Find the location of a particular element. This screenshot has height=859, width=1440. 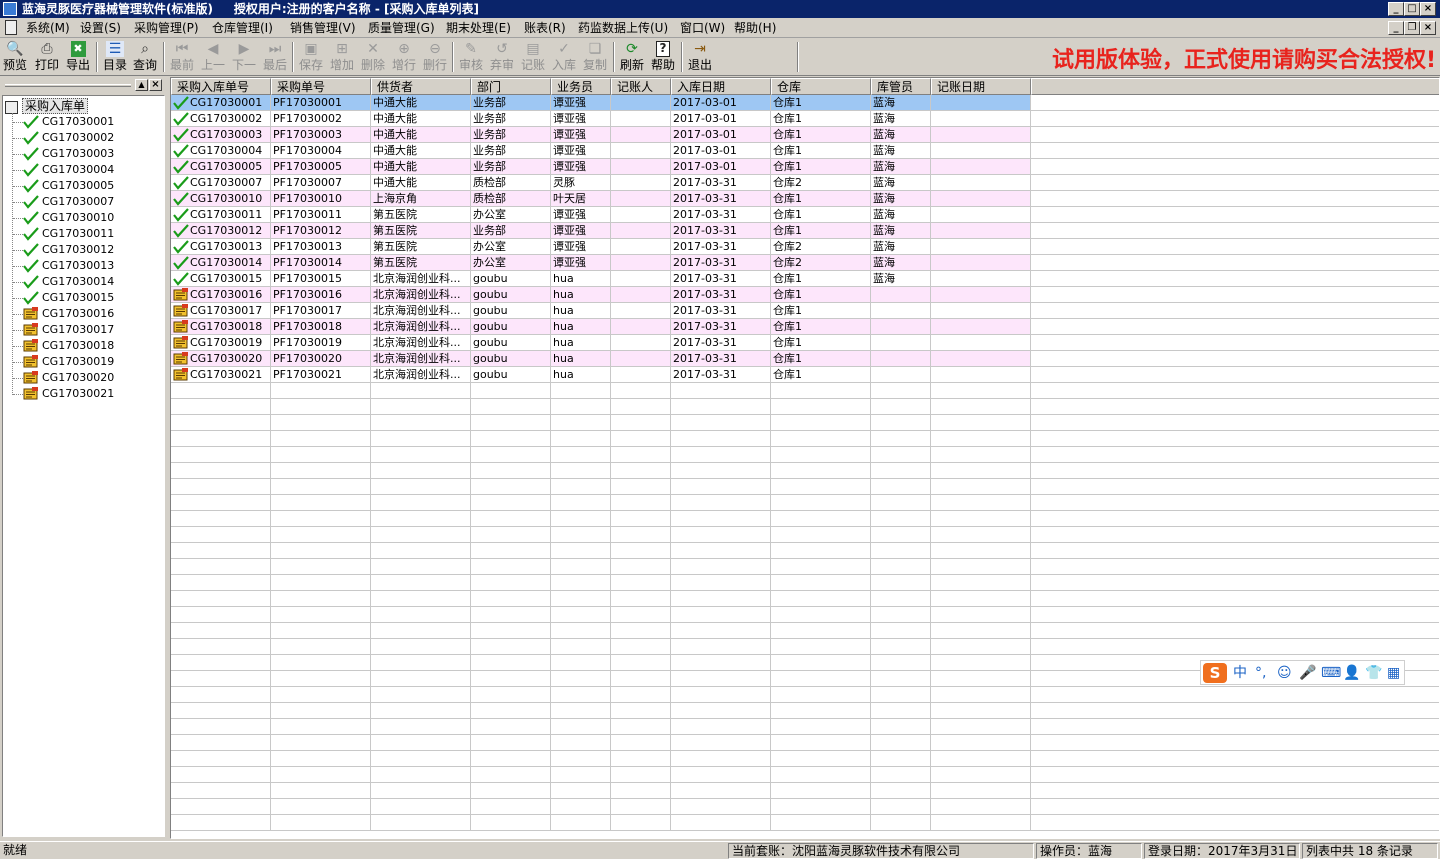

tree-item-label: CG17030015 is located at coordinates (78, 297).